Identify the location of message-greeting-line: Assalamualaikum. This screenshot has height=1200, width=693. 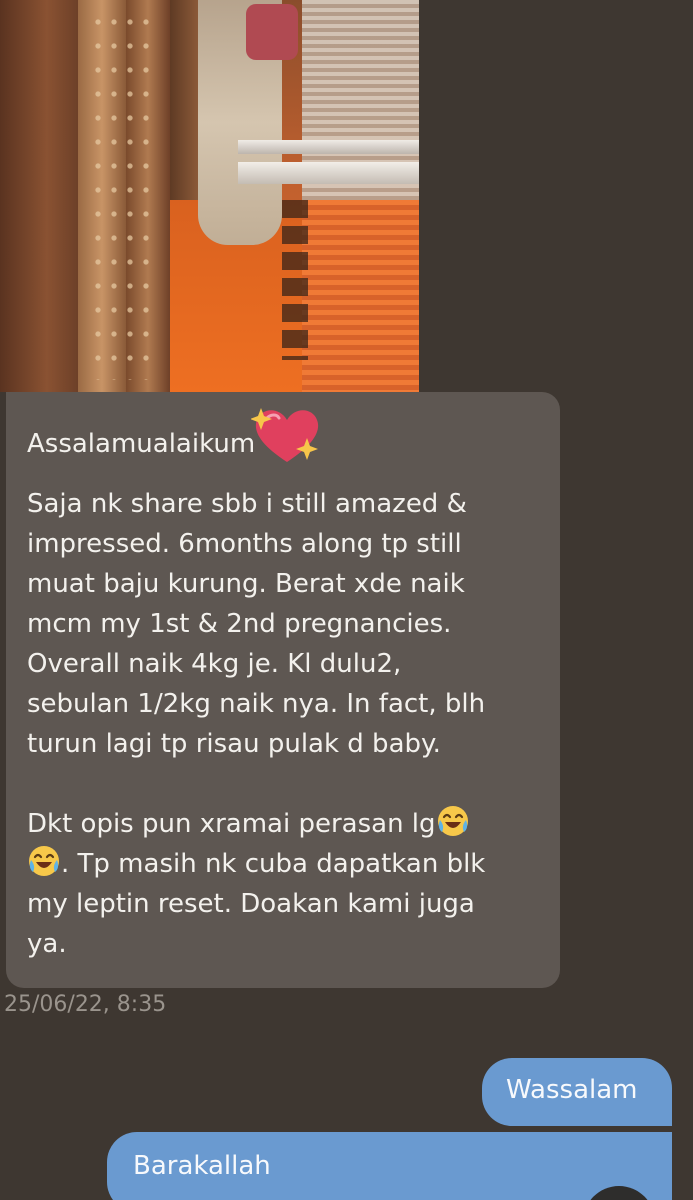
(283, 437).